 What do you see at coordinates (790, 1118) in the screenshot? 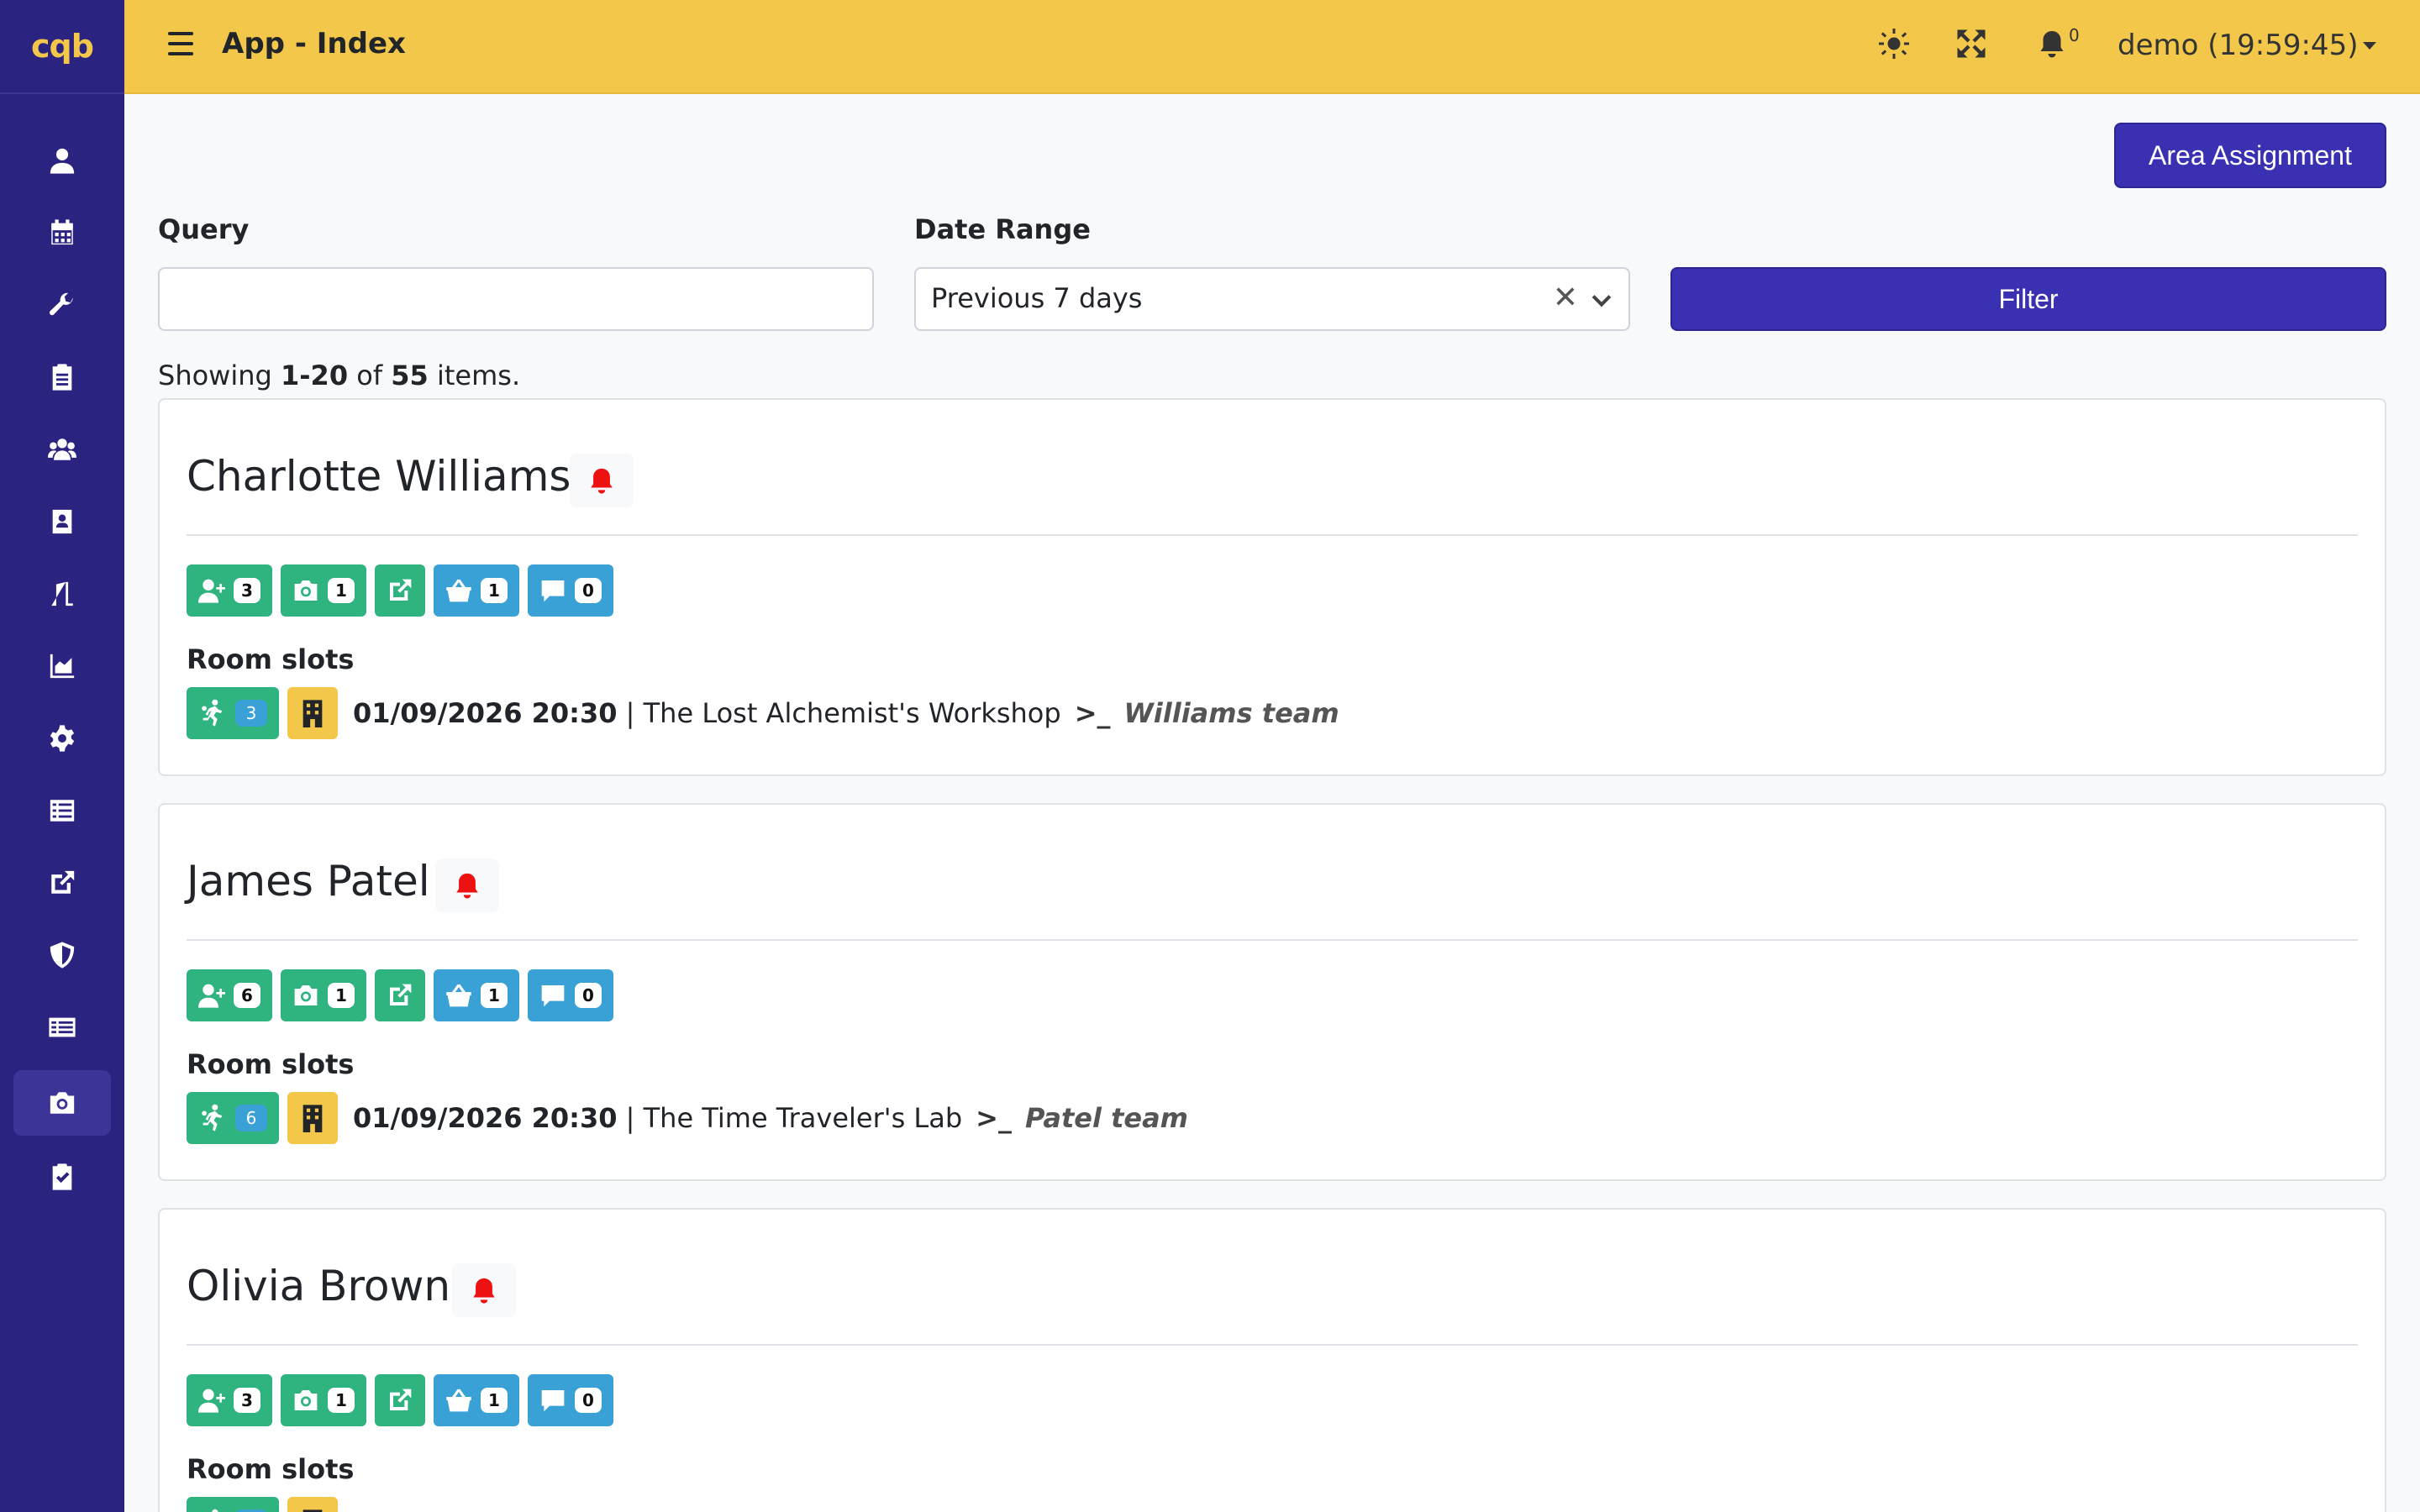
I see `slot-room: | The Time Traveler's Lab` at bounding box center [790, 1118].